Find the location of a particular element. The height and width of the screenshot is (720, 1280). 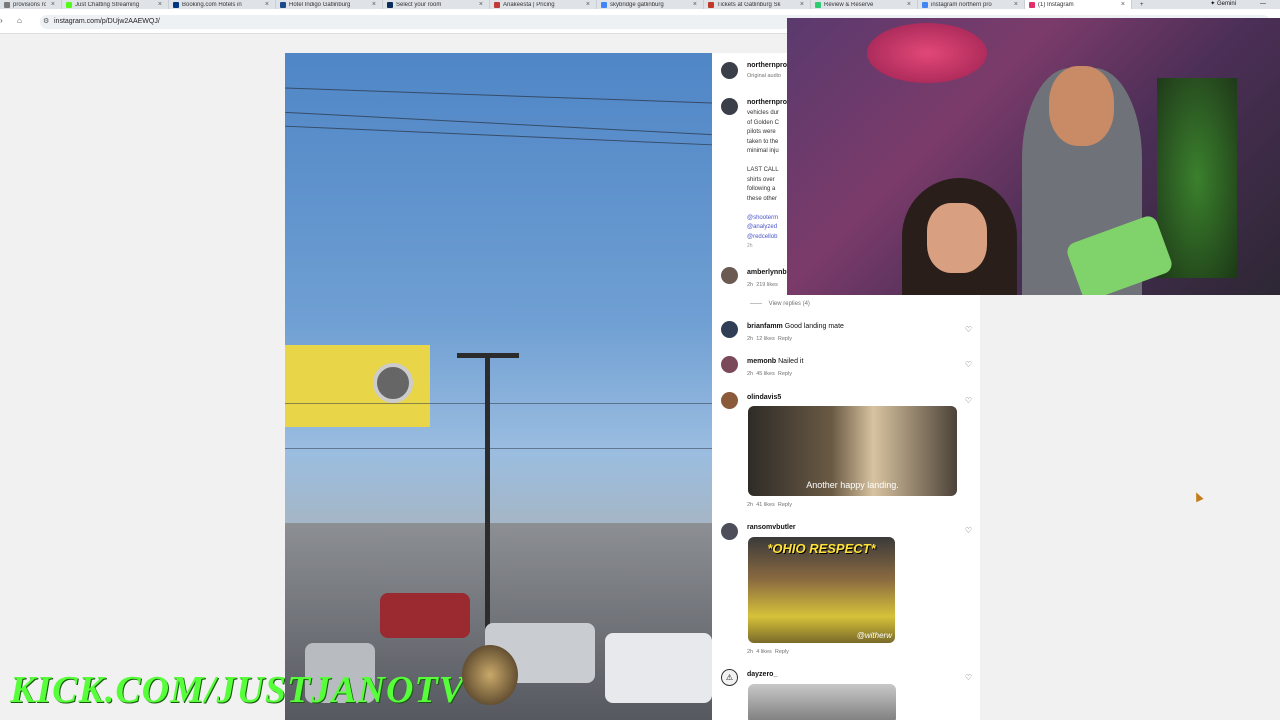

comment-username: brianfamm Good landing mate is located at coordinates (795, 326).